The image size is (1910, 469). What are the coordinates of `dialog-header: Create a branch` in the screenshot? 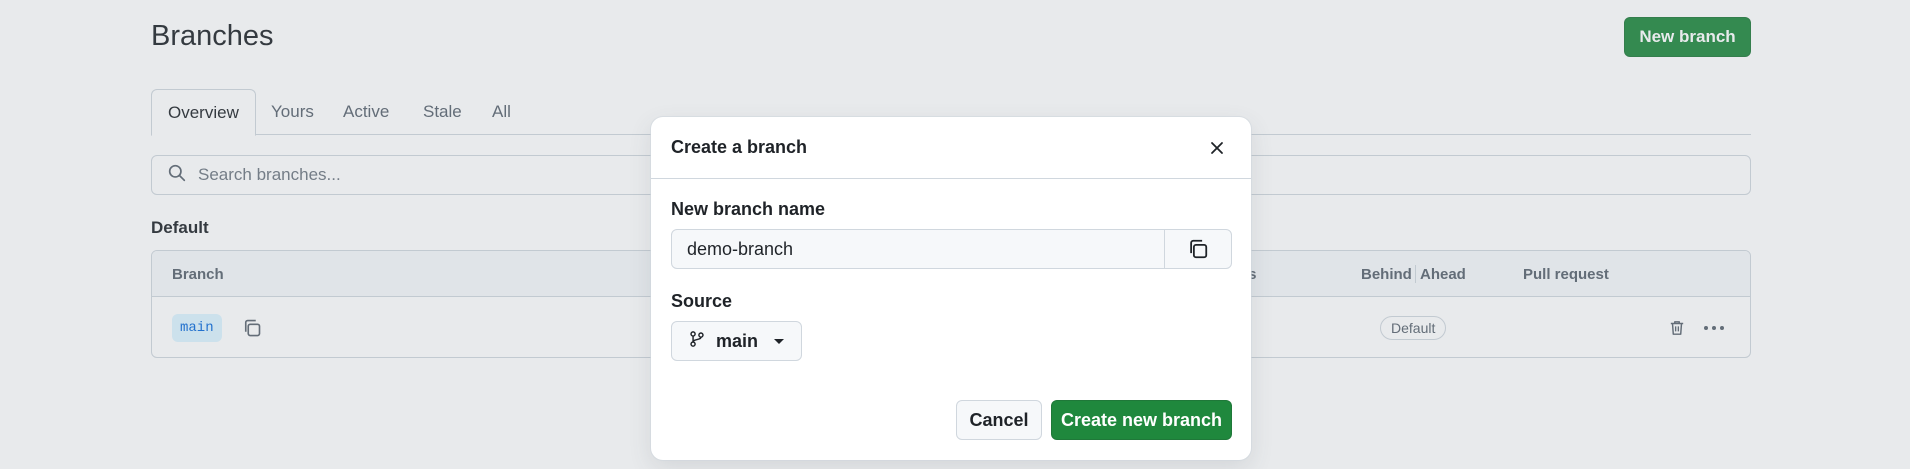 It's located at (951, 148).